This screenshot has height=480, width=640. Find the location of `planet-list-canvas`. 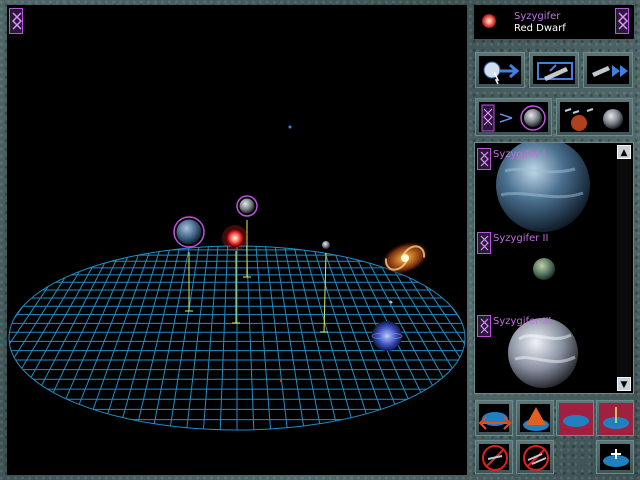

planet-list-canvas is located at coordinates (543, 265).